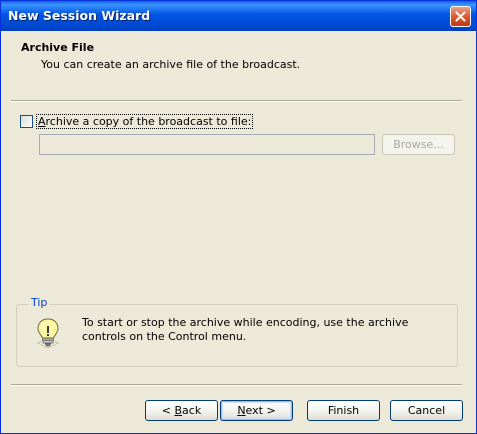 The width and height of the screenshot is (477, 434). I want to click on back-button: < Back, so click(181, 410).